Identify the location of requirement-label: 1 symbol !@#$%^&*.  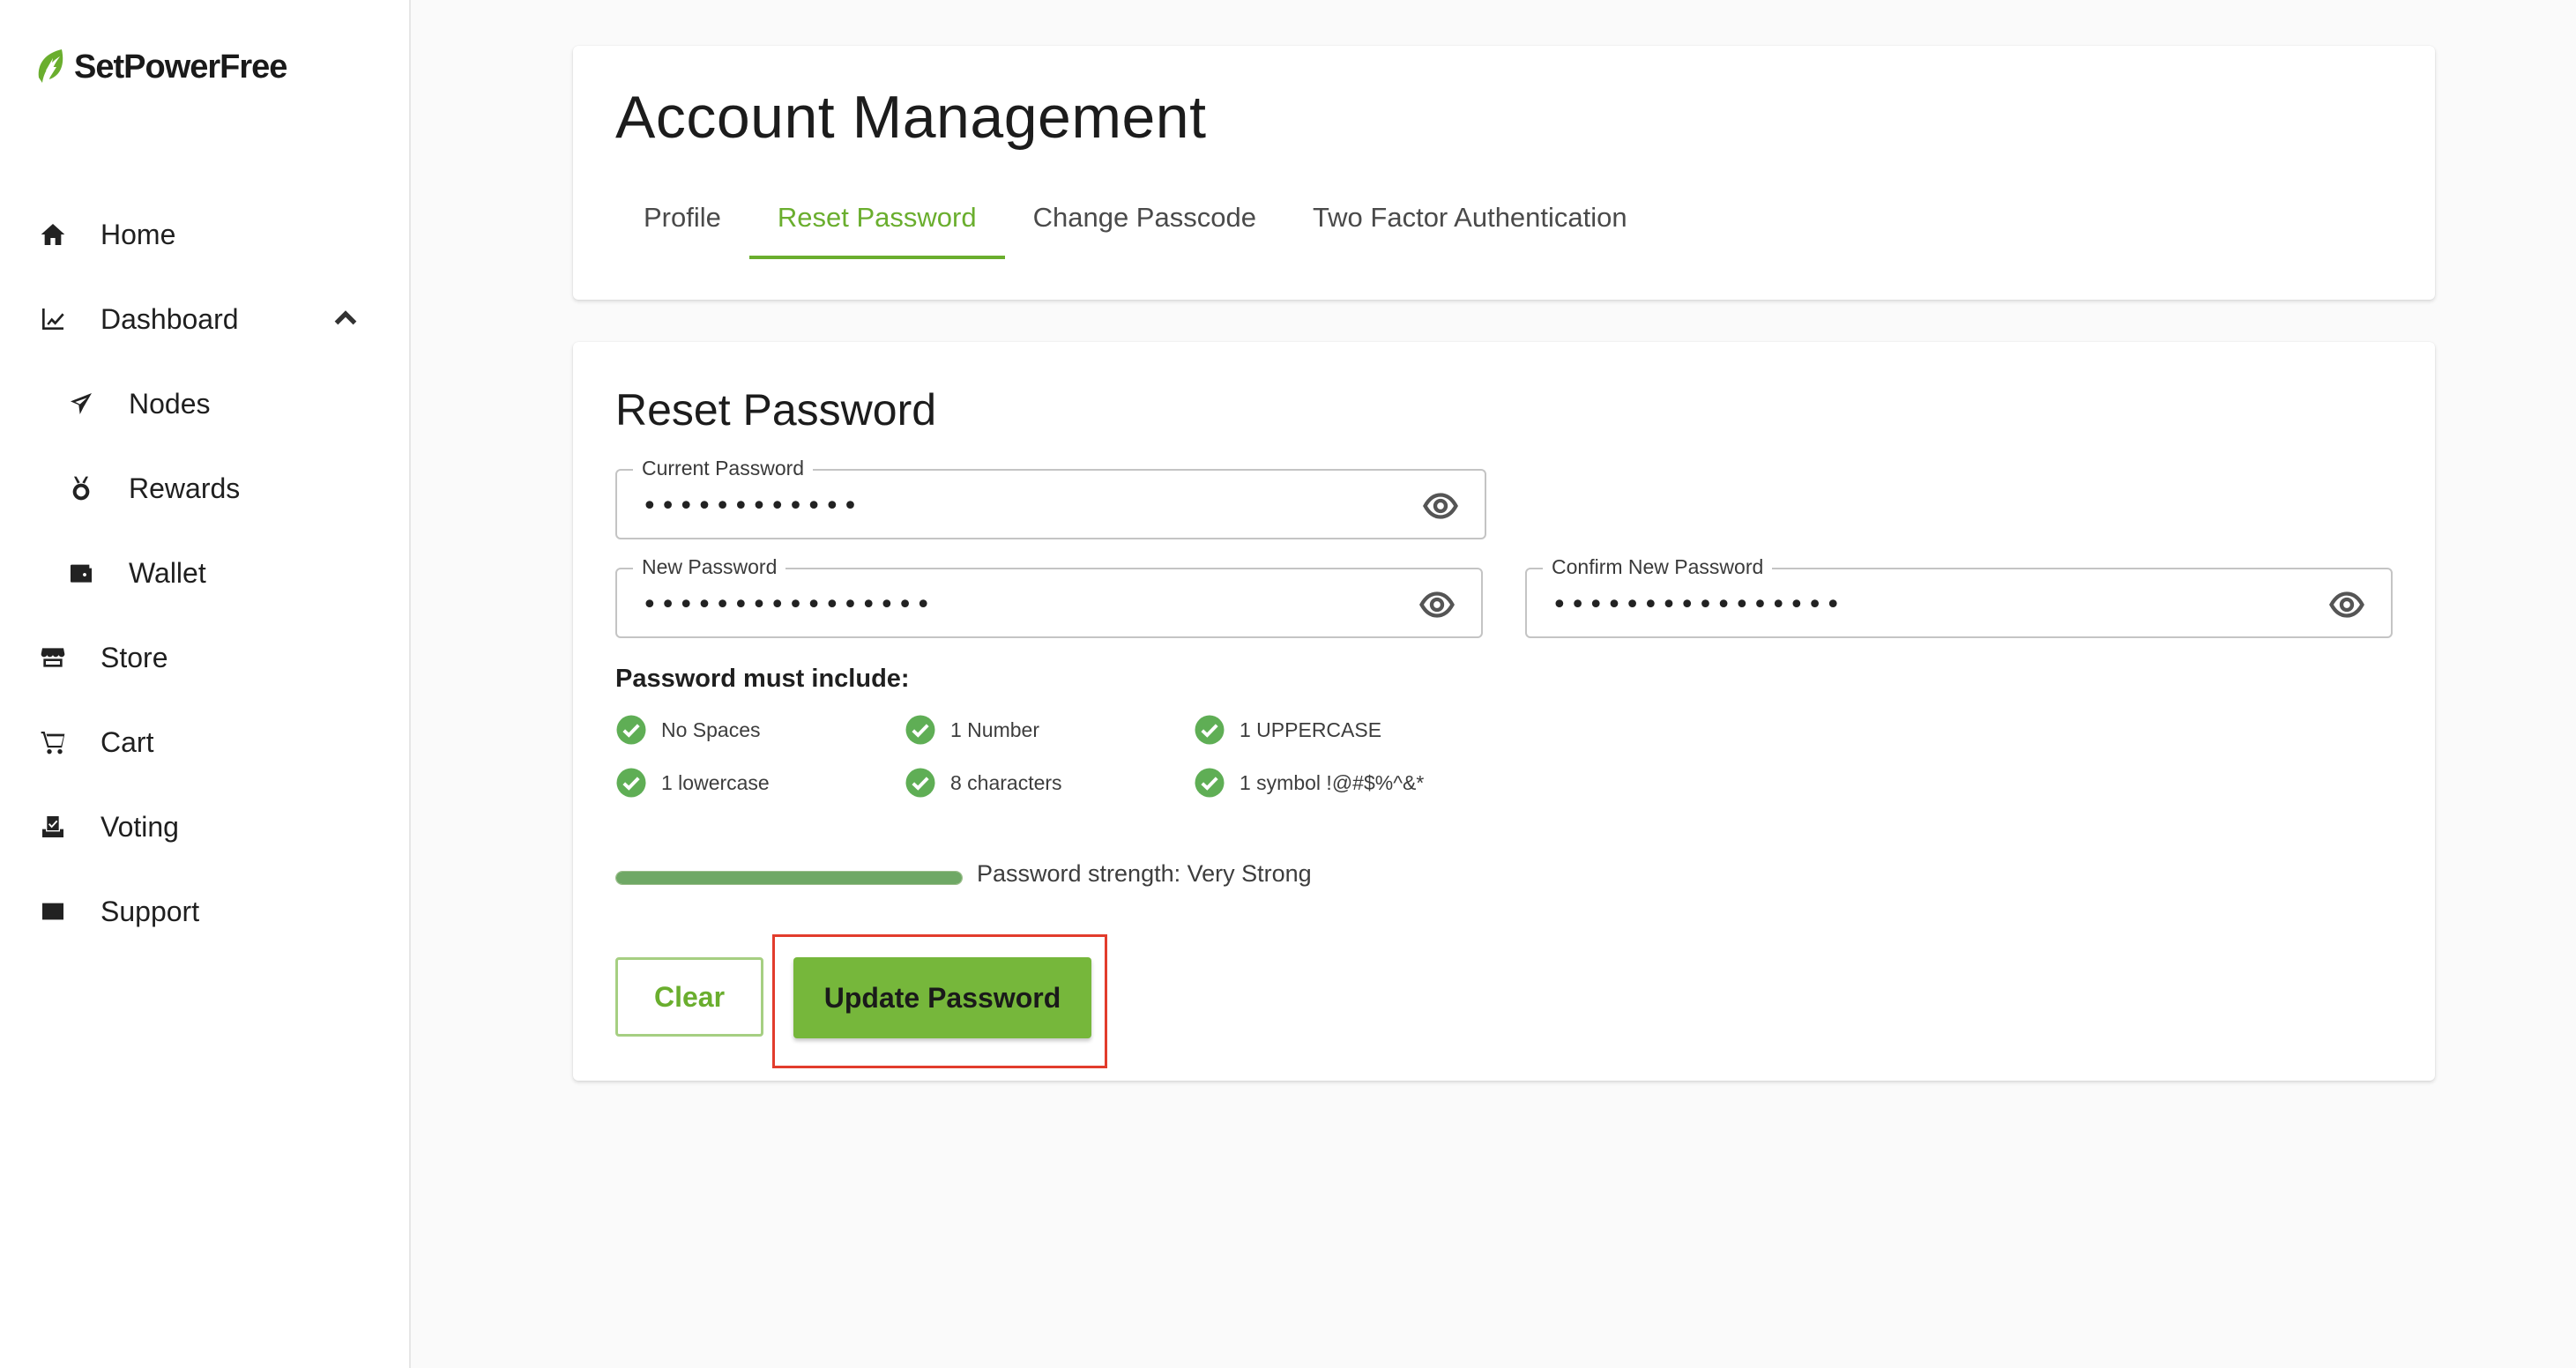
(1333, 782).